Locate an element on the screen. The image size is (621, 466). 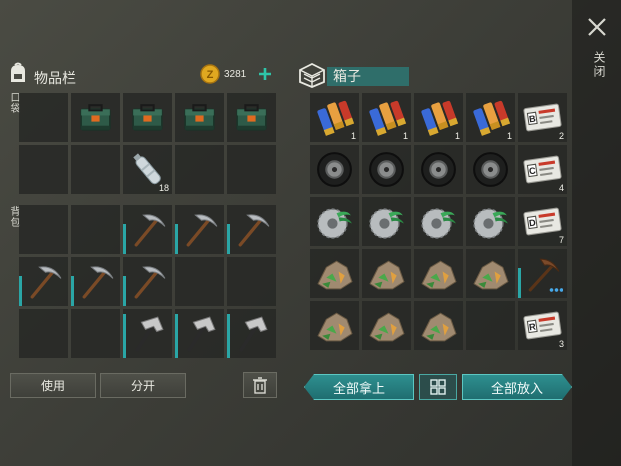
backpack-grid is located at coordinates (148, 281).